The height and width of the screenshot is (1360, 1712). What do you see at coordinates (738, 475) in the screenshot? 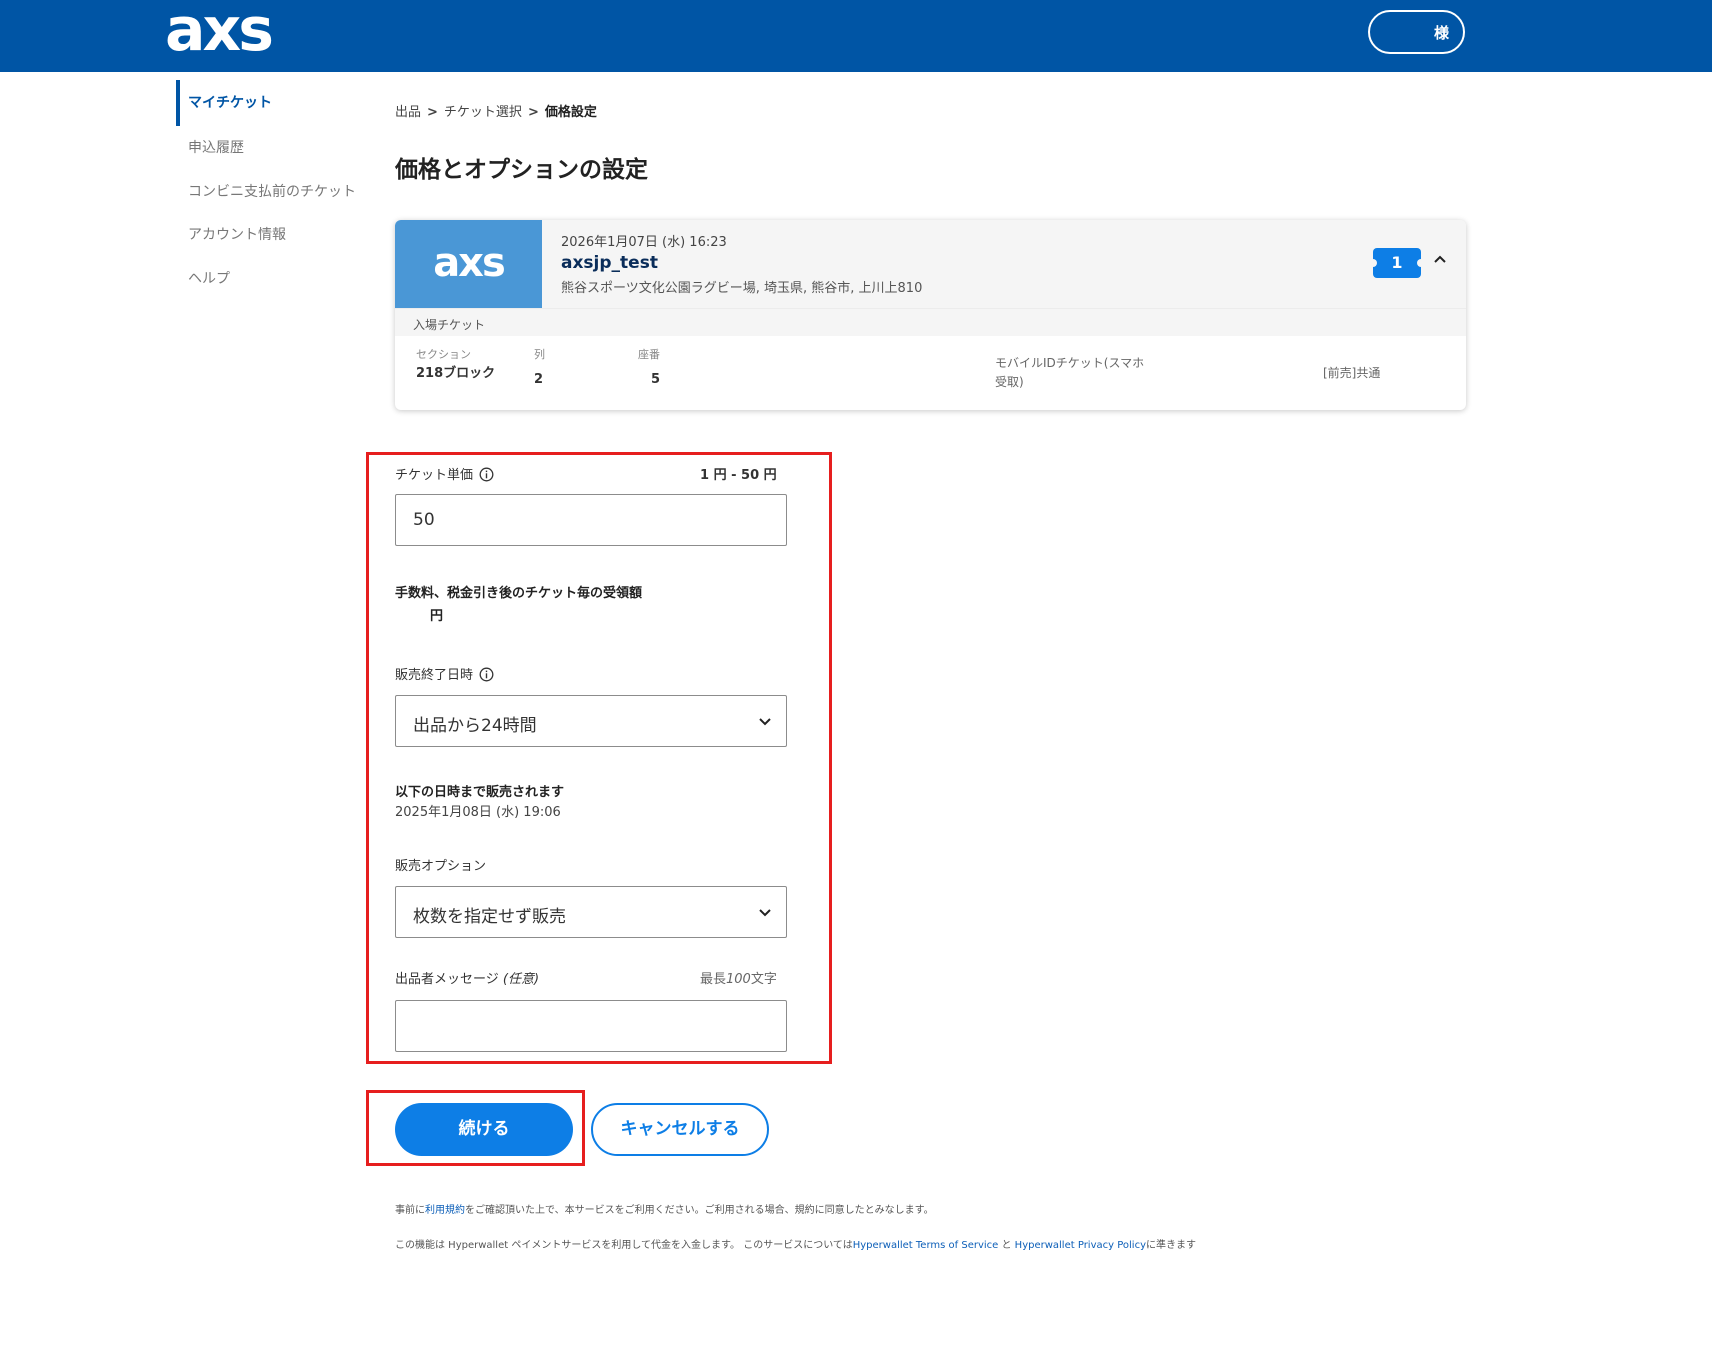
I see `price-range: 1 円 - 50 円` at bounding box center [738, 475].